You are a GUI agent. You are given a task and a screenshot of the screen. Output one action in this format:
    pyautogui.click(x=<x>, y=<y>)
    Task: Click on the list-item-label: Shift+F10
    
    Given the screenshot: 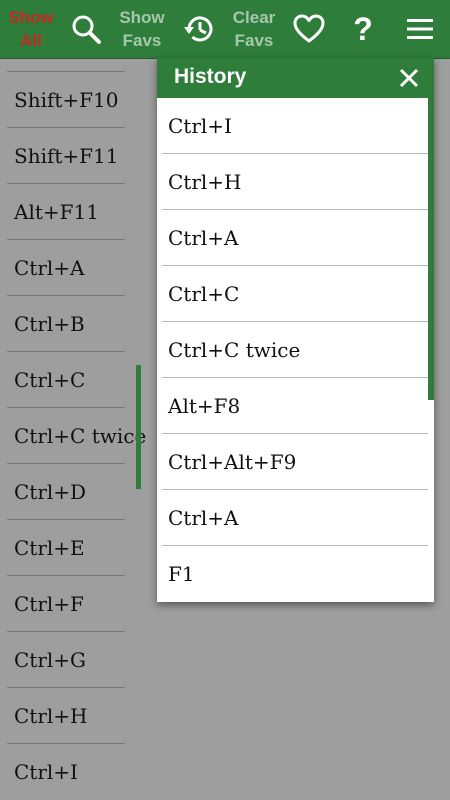 What is the action you would take?
    pyautogui.click(x=66, y=99)
    